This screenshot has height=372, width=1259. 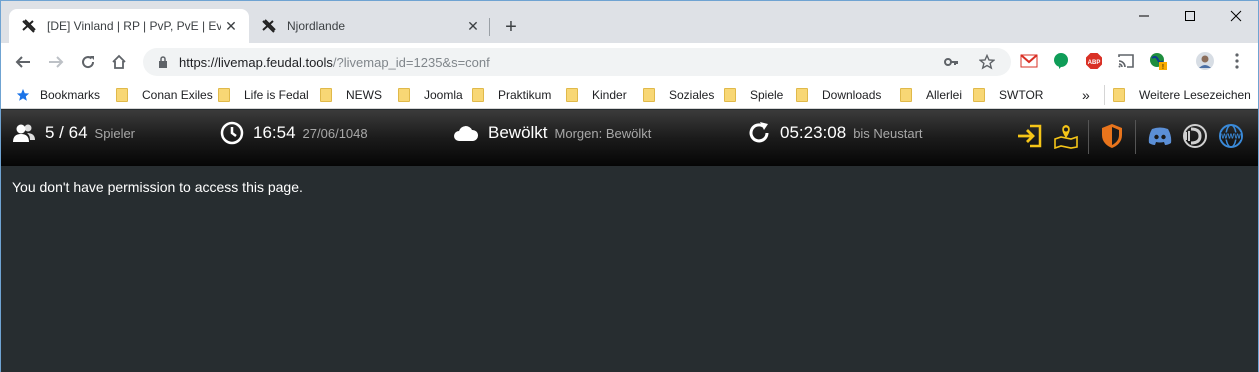 What do you see at coordinates (489, 27) in the screenshot?
I see `tab-divider` at bounding box center [489, 27].